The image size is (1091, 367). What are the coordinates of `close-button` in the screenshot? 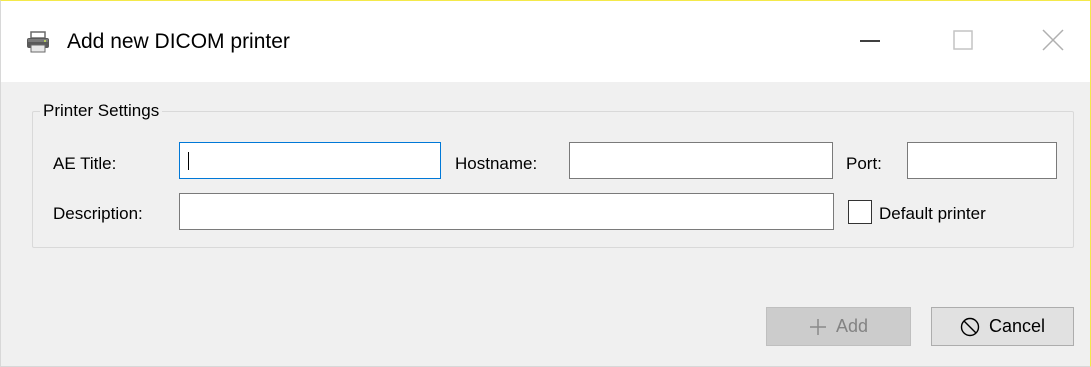 It's located at (1054, 41).